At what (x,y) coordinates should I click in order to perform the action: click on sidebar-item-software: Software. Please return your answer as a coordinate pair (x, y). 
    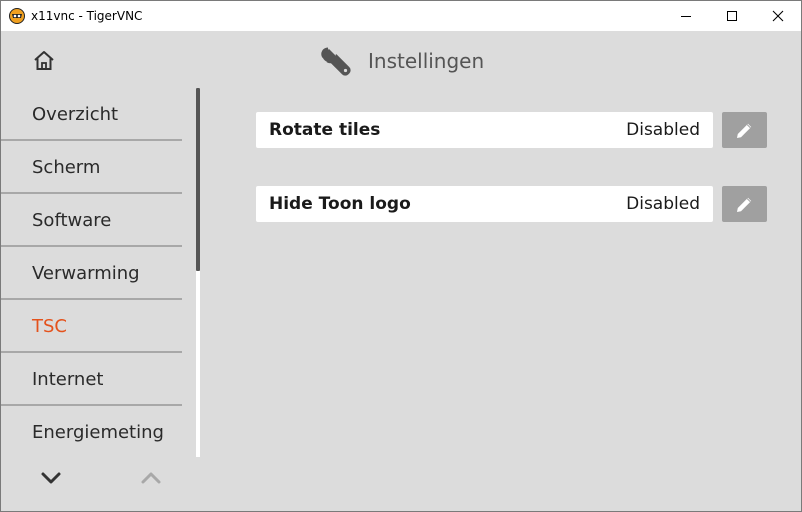
    Looking at the image, I should click on (91, 220).